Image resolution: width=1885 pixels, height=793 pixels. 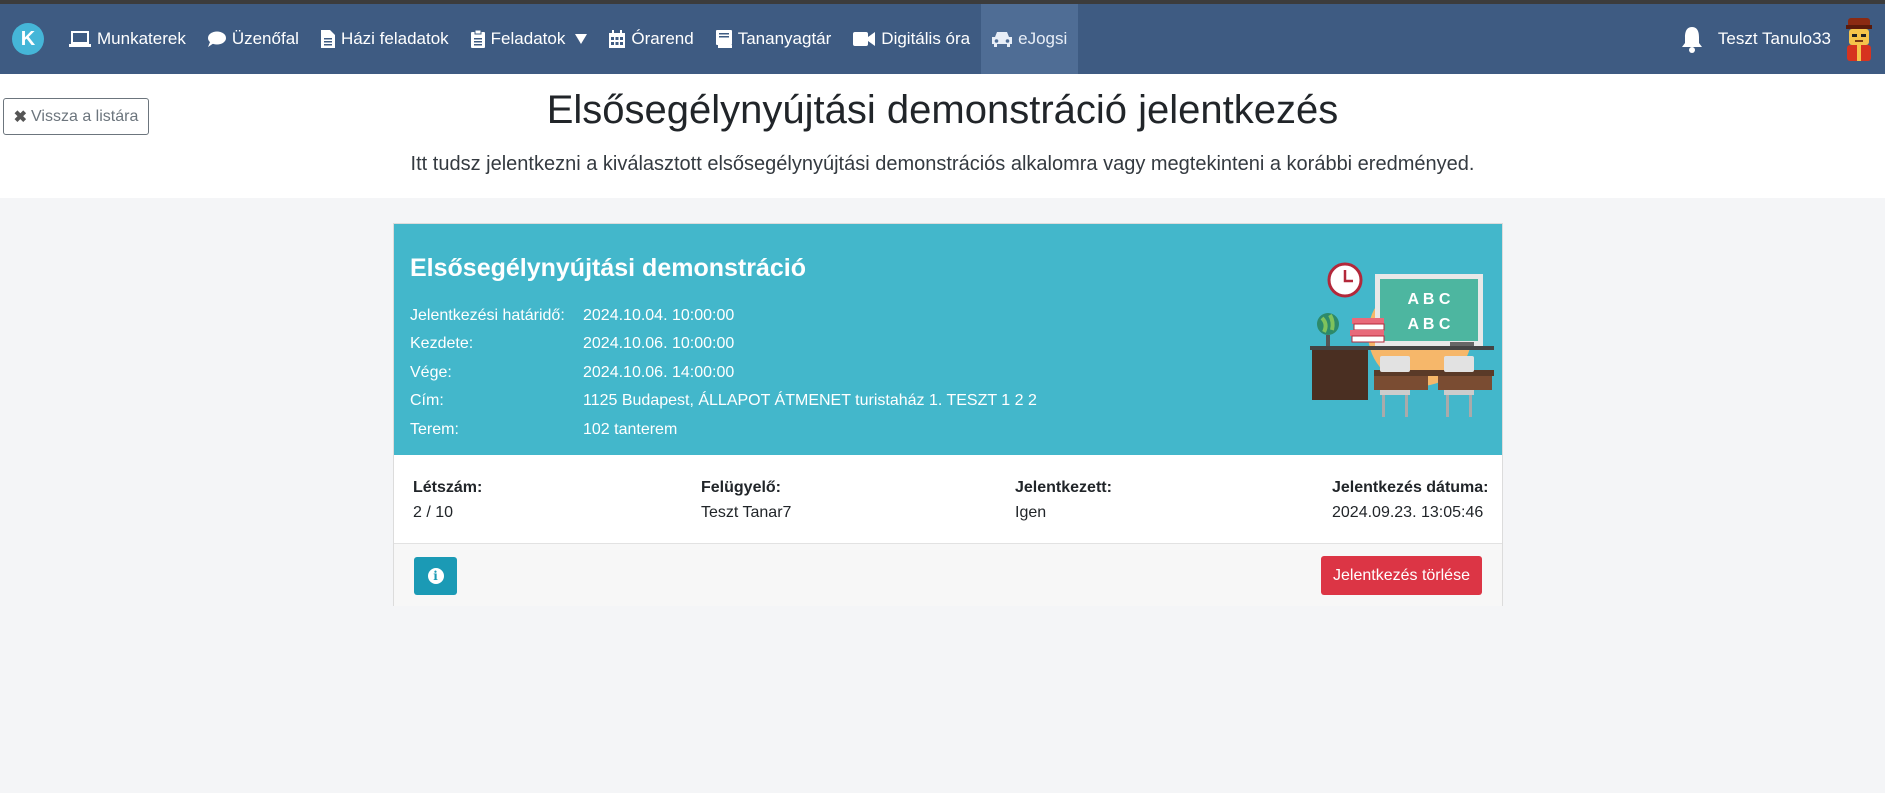 I want to click on info-value: 2024.10.06. 10:00:00, so click(x=659, y=343).